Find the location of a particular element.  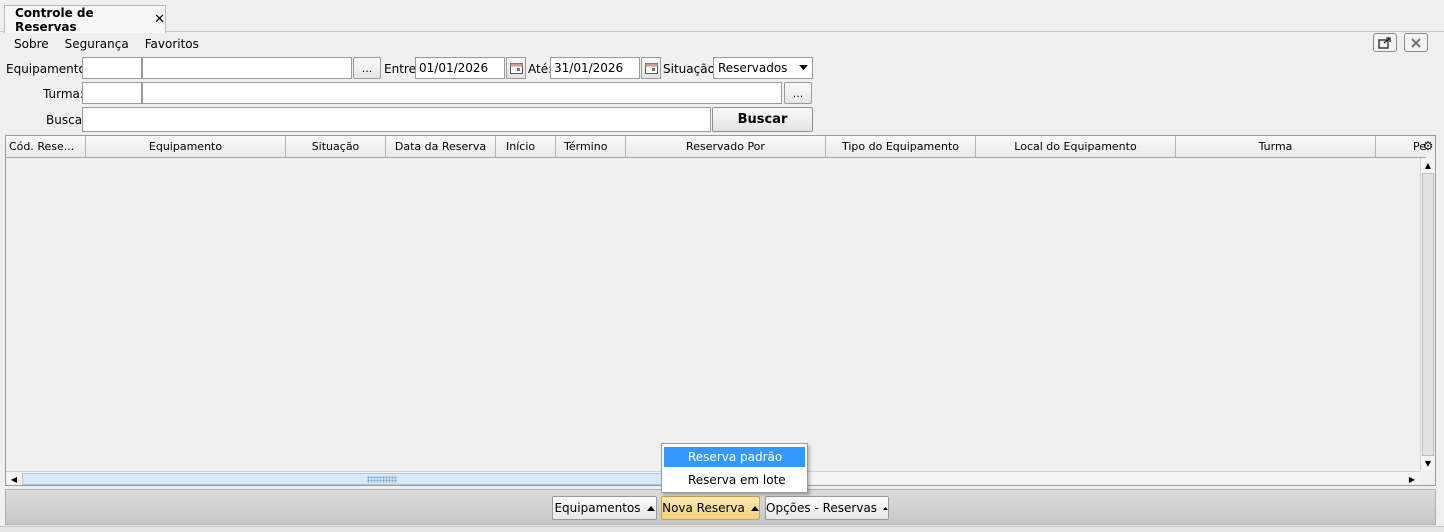

status-bar is located at coordinates (722, 529).